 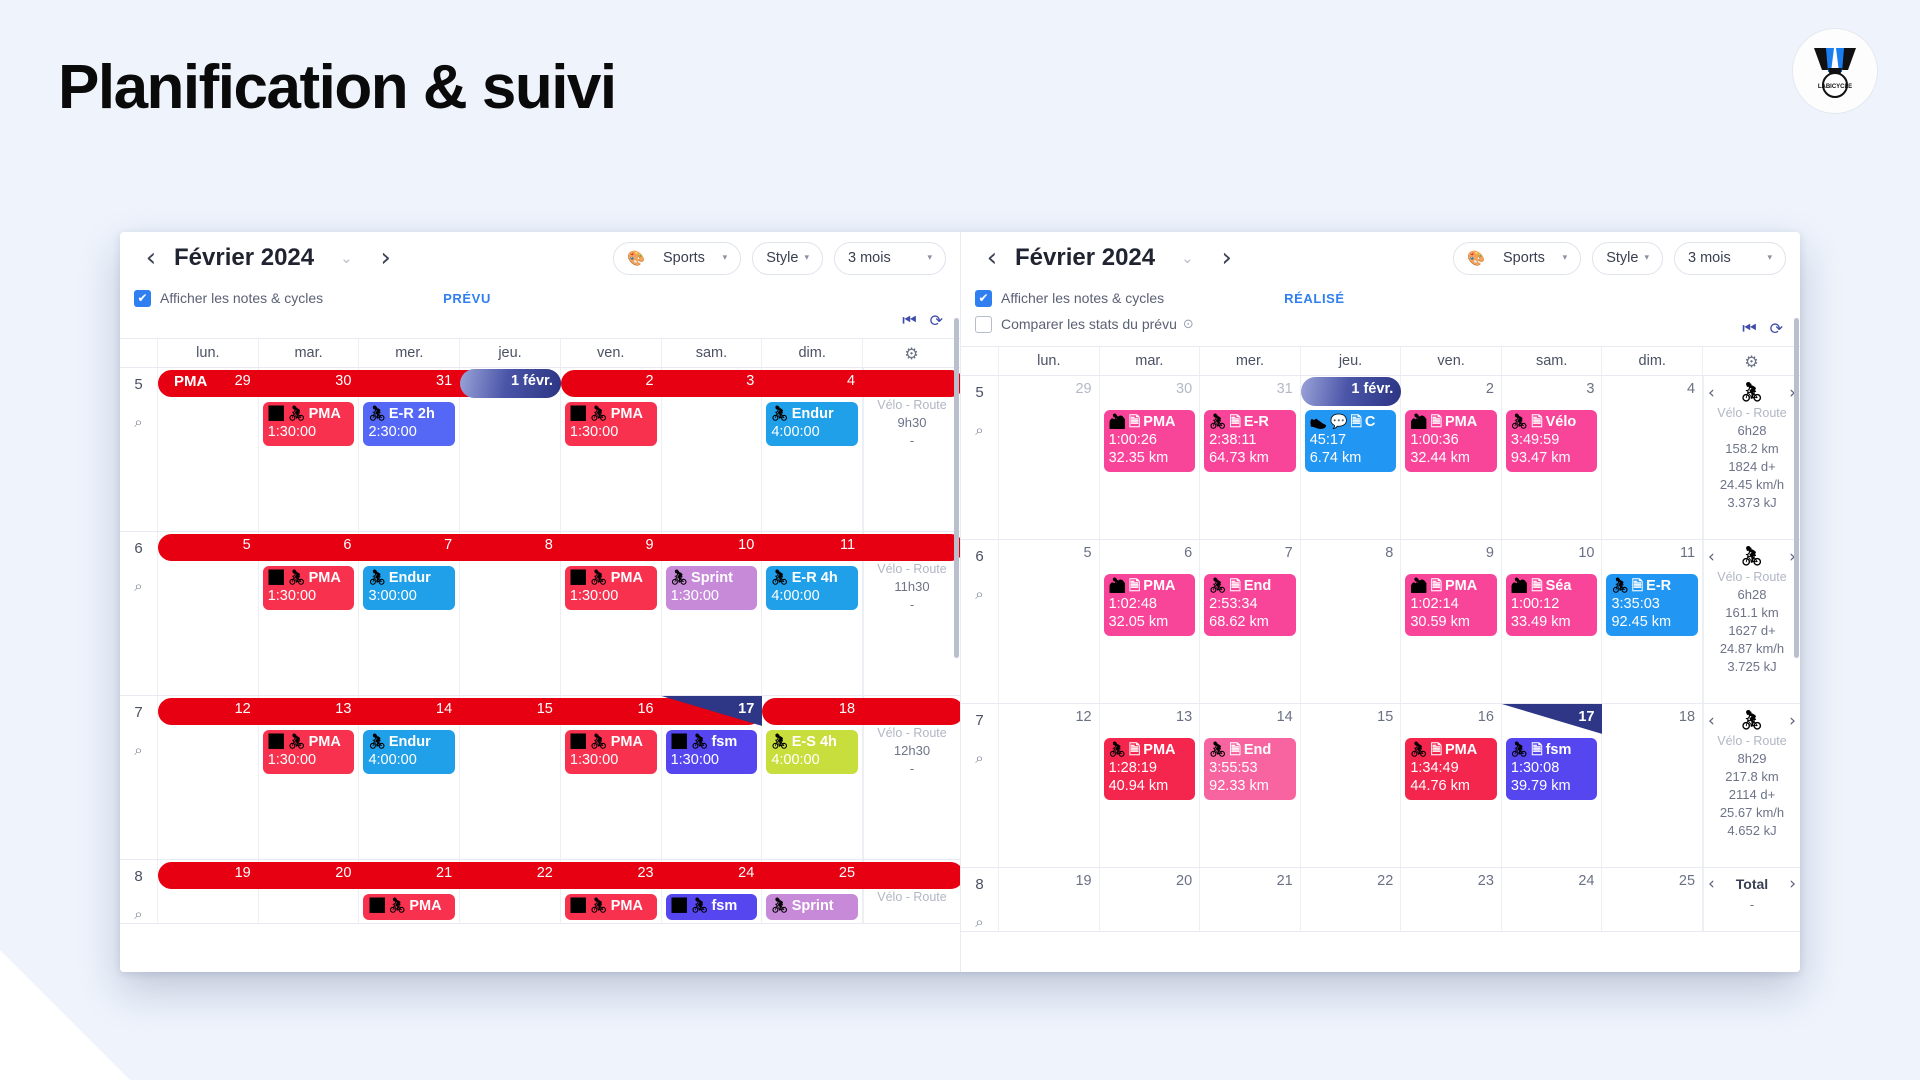 I want to click on day-cell: 6 🚵 🗎 PMA 1:02:48 32.05 km, so click(x=1150, y=621).